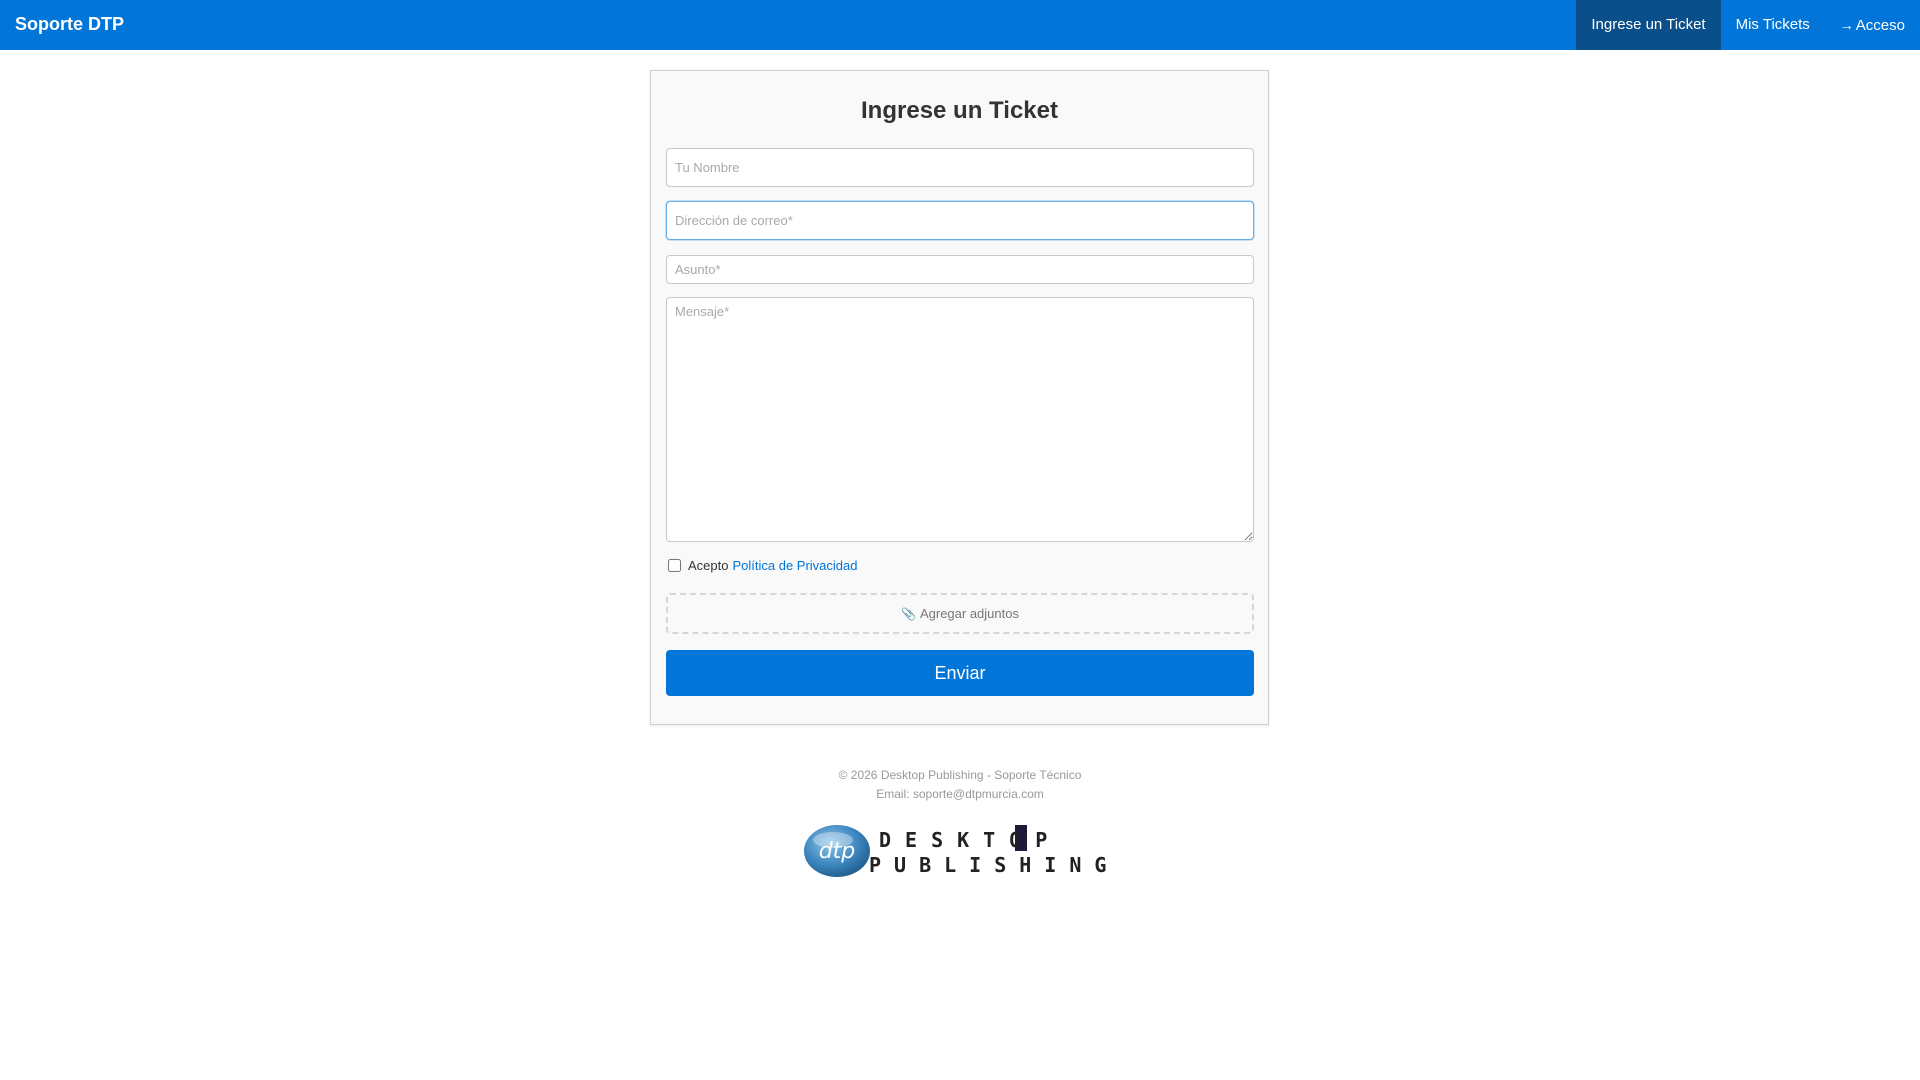 This screenshot has width=1920, height=1080. I want to click on brand-title: Soporte DTP, so click(69, 24).